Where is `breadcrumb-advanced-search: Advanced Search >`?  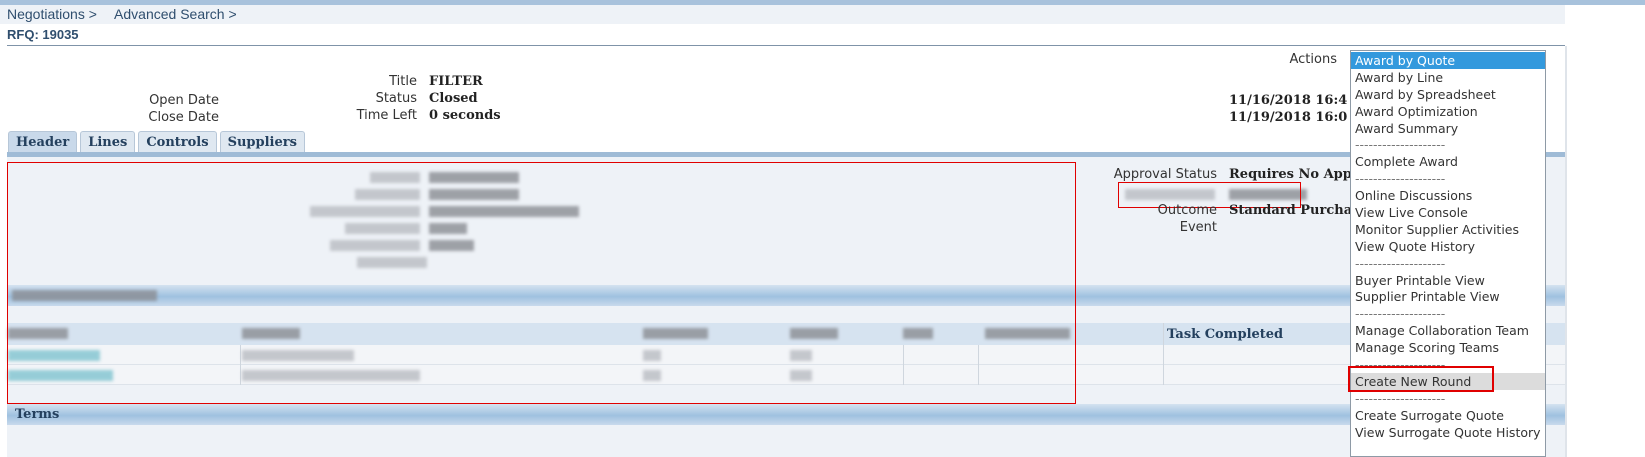
breadcrumb-advanced-search: Advanced Search > is located at coordinates (175, 14).